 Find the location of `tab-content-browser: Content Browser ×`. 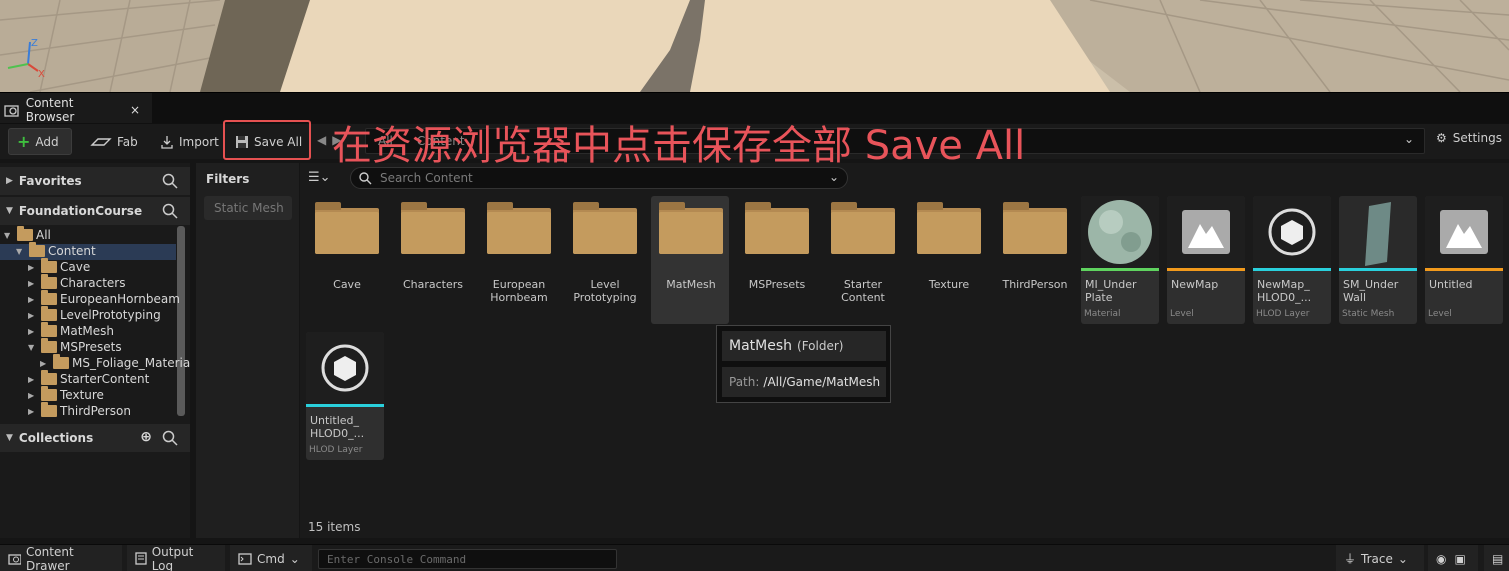

tab-content-browser: Content Browser × is located at coordinates (76, 108).